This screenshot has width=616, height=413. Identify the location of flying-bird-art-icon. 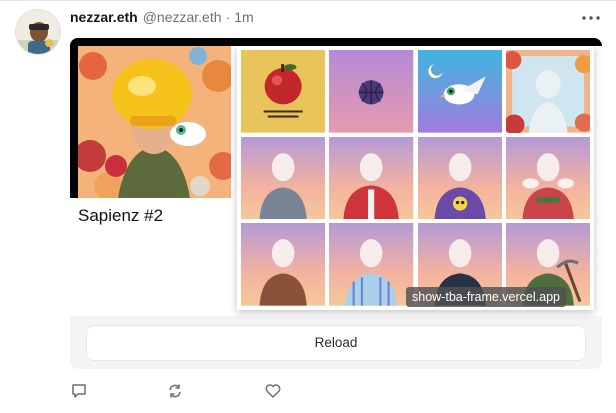
(459, 91).